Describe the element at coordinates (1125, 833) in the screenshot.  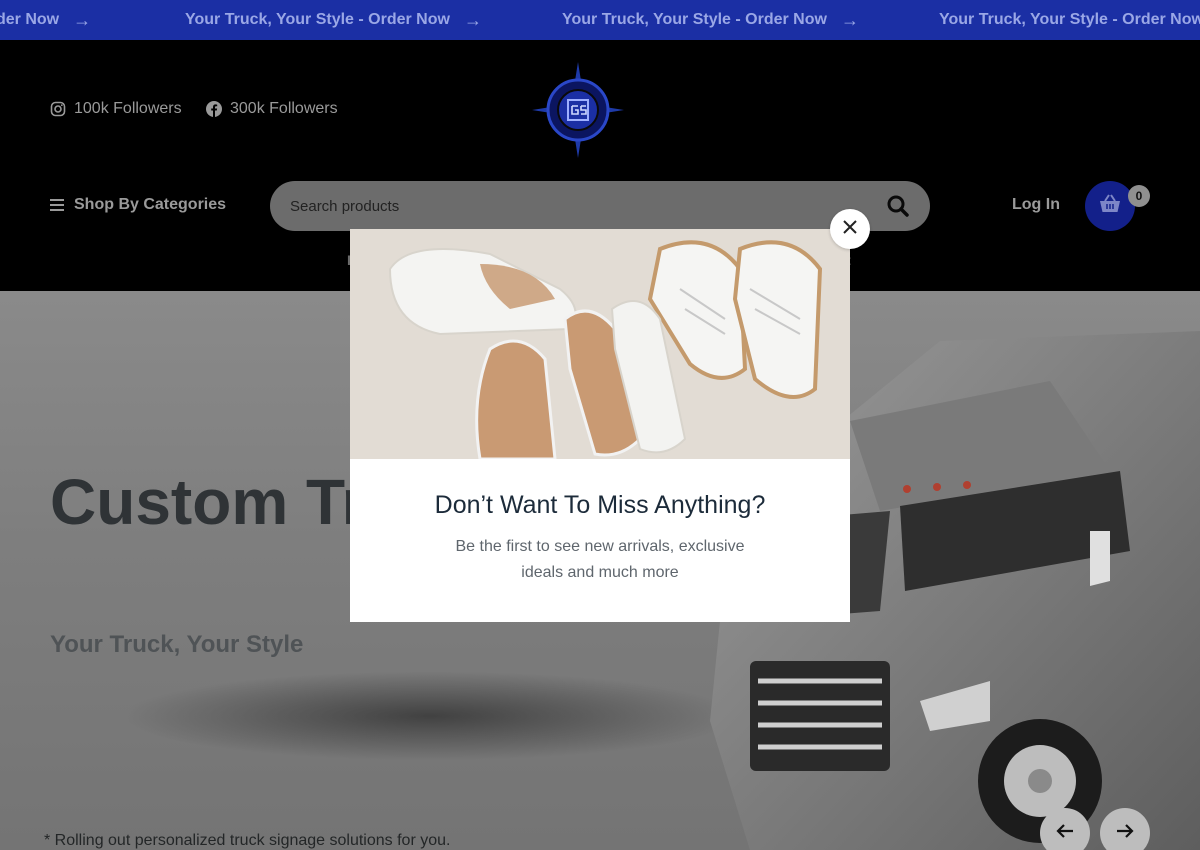
I see `arrow-right-icon` at that location.